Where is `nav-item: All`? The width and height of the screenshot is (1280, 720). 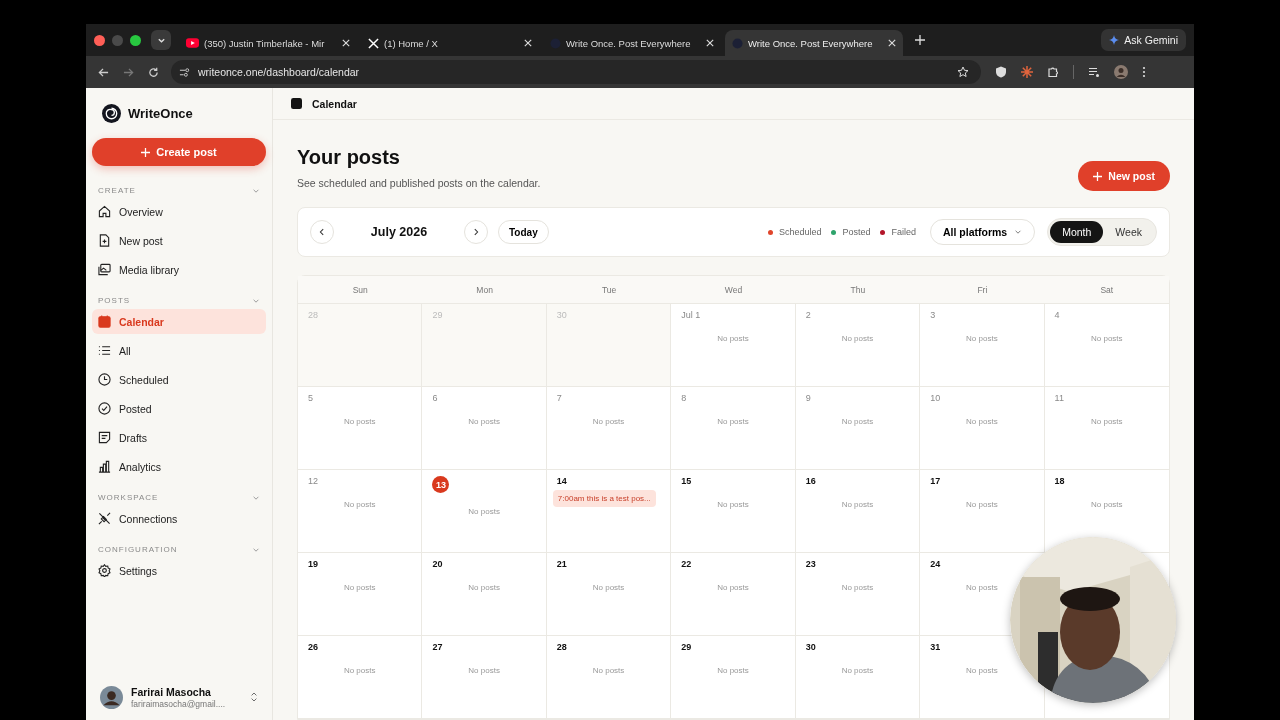
nav-item: All is located at coordinates (179, 350).